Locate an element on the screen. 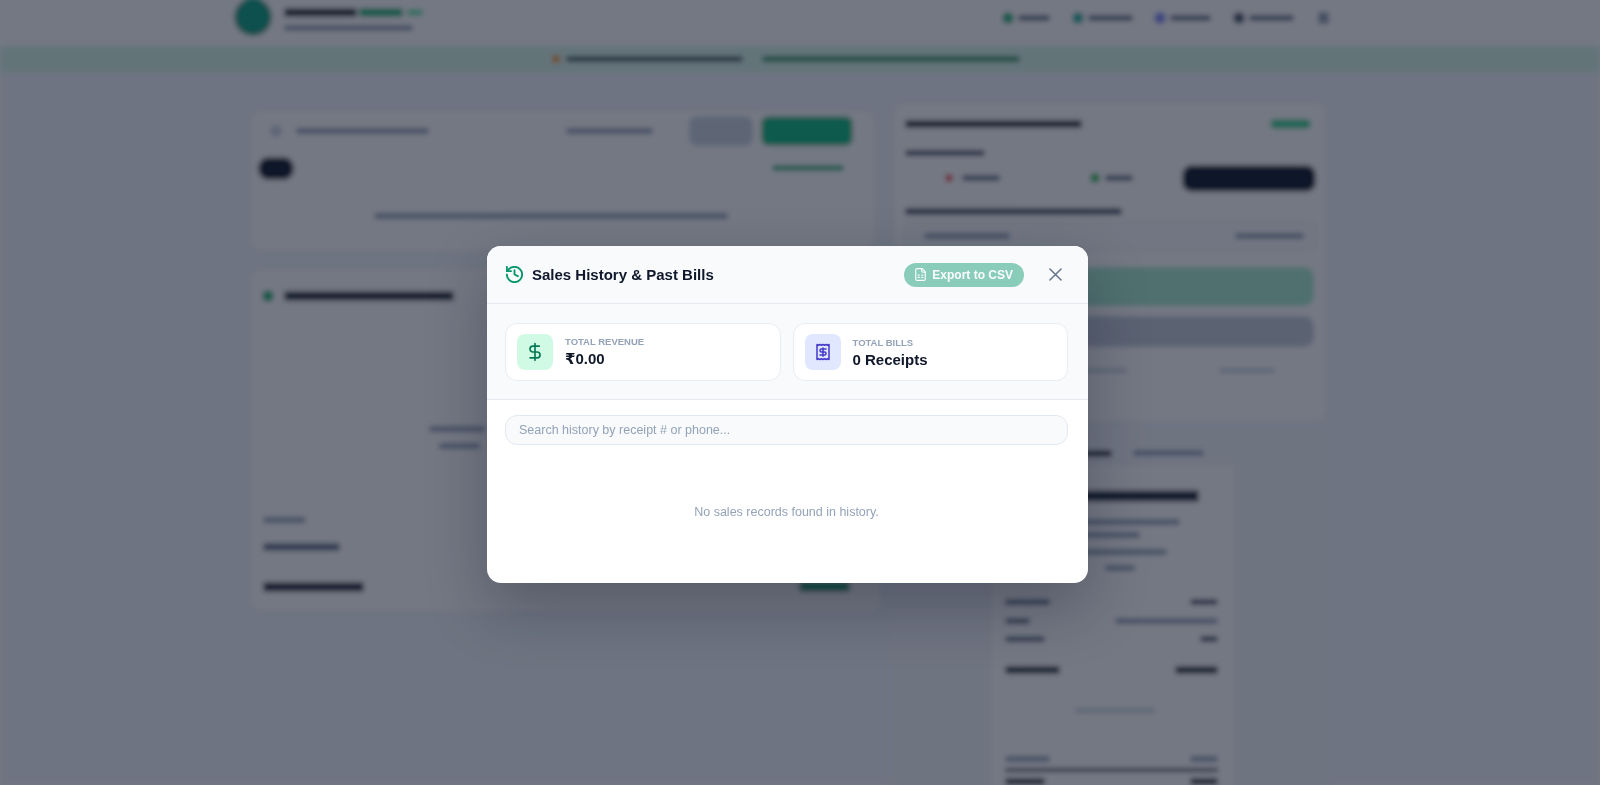 Image resolution: width=1600 pixels, height=785 pixels. spreadsheet-file-icon is located at coordinates (921, 274).